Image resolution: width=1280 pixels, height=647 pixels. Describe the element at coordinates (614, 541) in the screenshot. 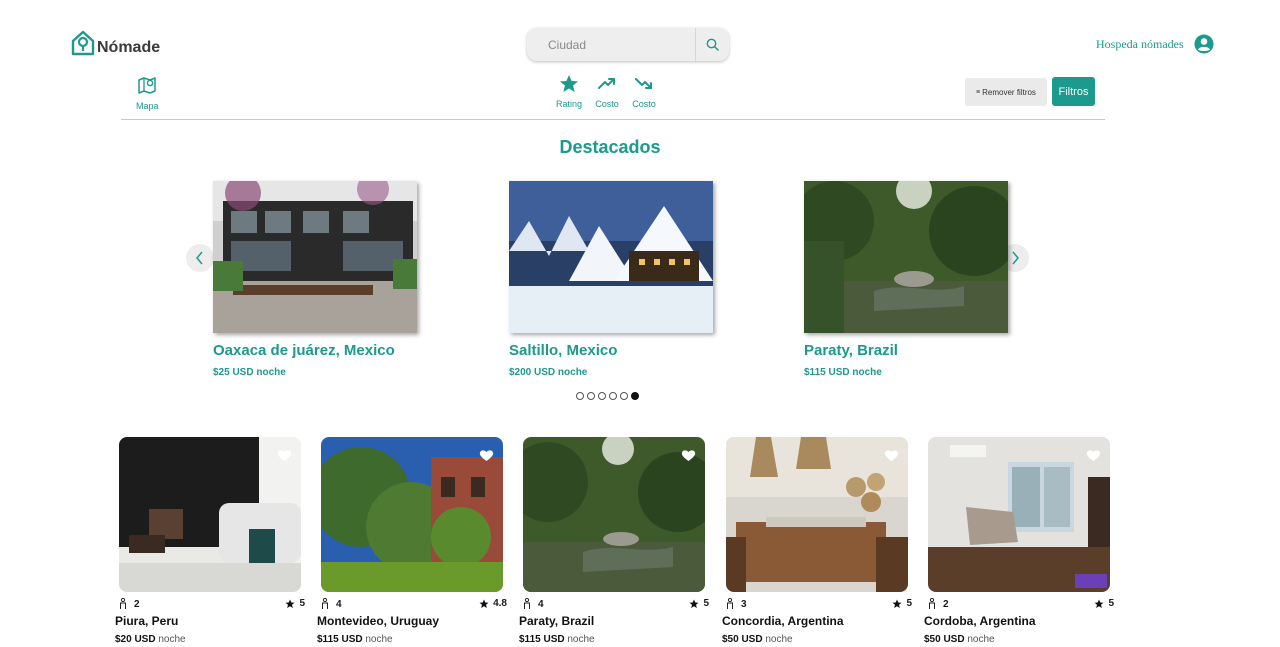

I see `listing-card: 4 5 Paraty, Brazil $115 USD noche` at that location.